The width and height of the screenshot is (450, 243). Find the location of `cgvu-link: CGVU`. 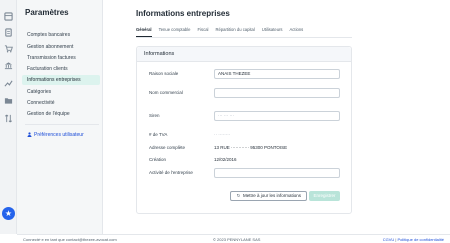

cgvu-link: CGVU is located at coordinates (389, 239).